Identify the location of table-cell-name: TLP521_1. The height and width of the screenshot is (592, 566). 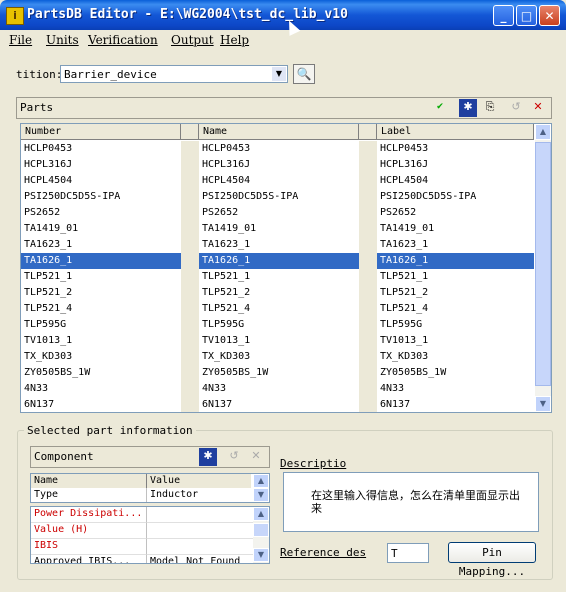
(279, 277).